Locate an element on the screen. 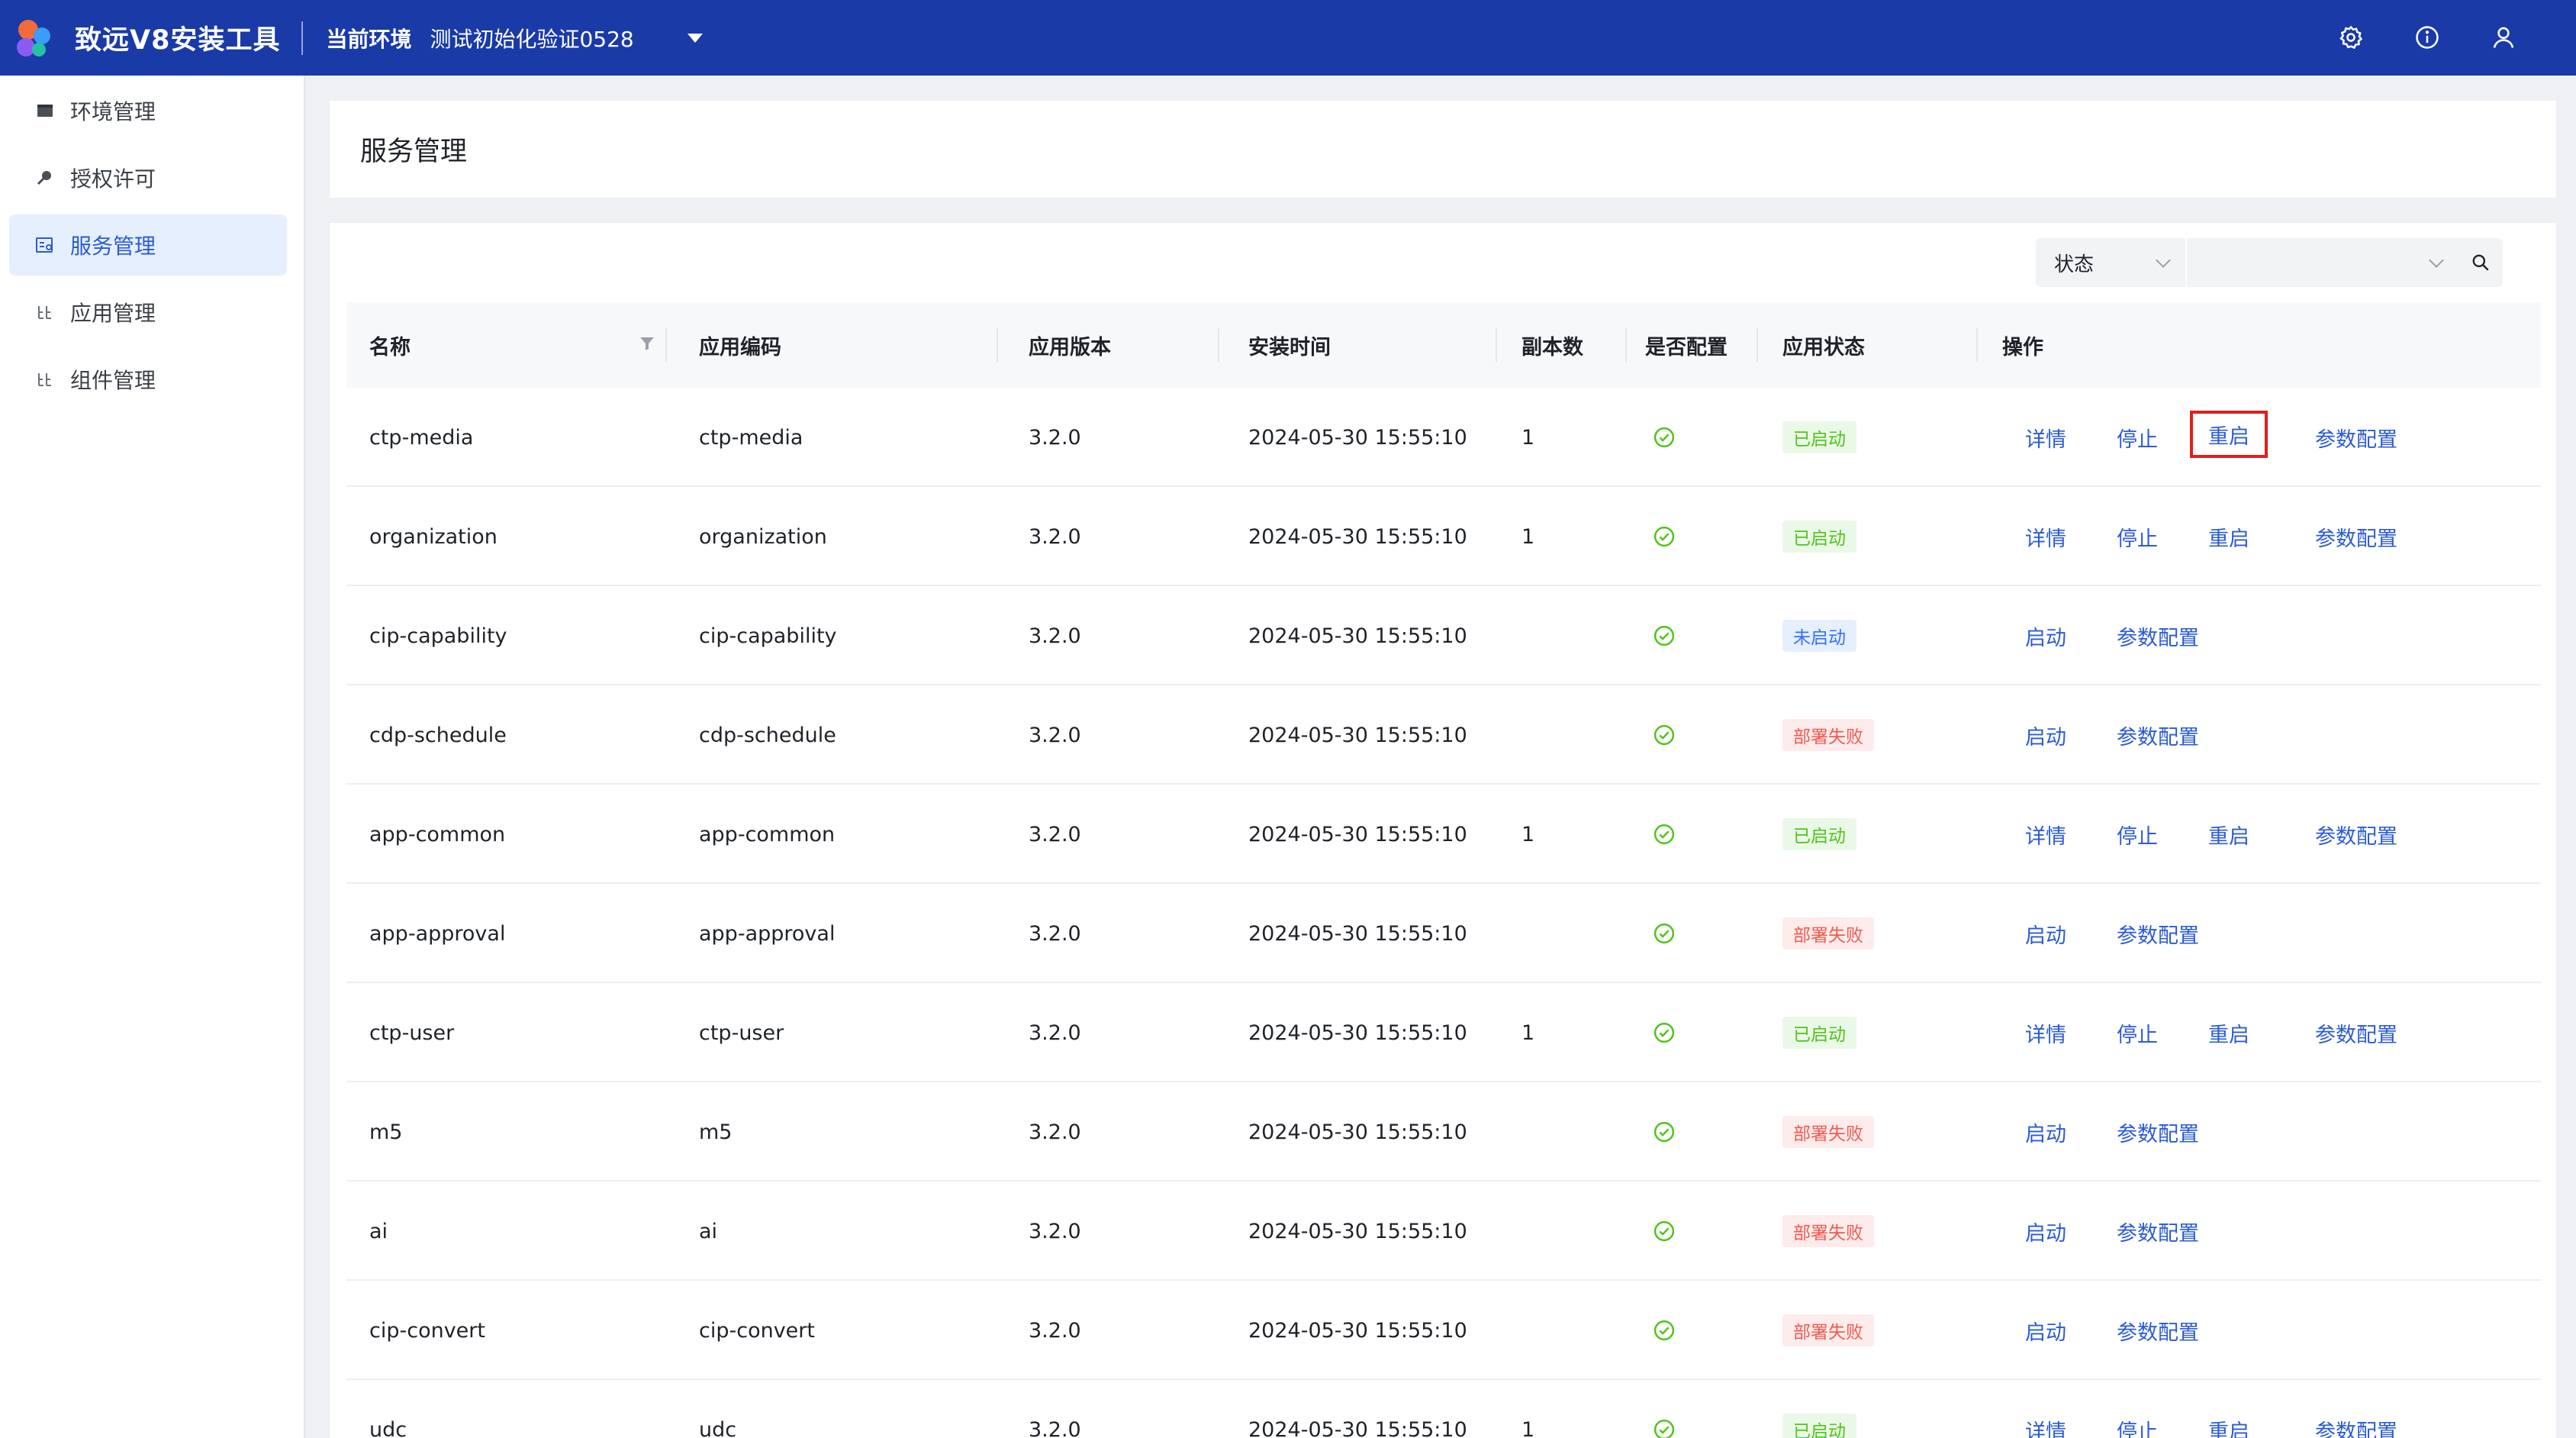 The height and width of the screenshot is (1438, 2576). sidebar-item-environment: 环境管理 is located at coordinates (148, 110).